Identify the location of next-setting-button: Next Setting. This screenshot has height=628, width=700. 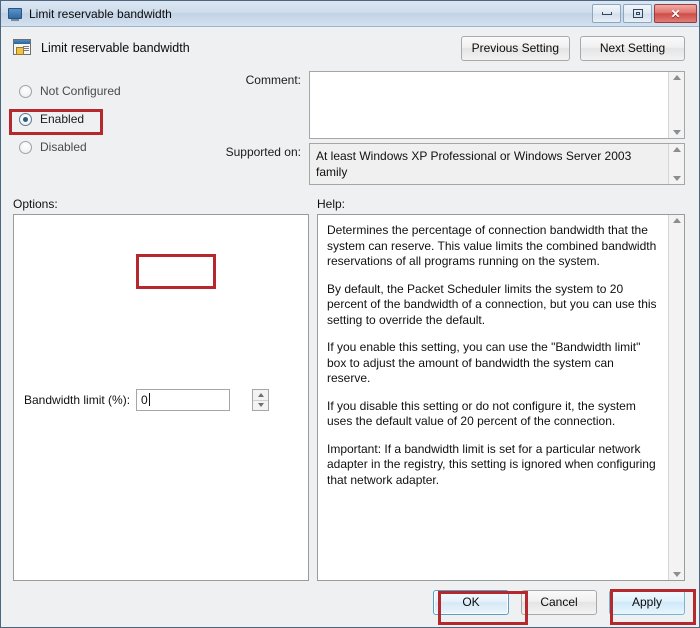
(632, 48).